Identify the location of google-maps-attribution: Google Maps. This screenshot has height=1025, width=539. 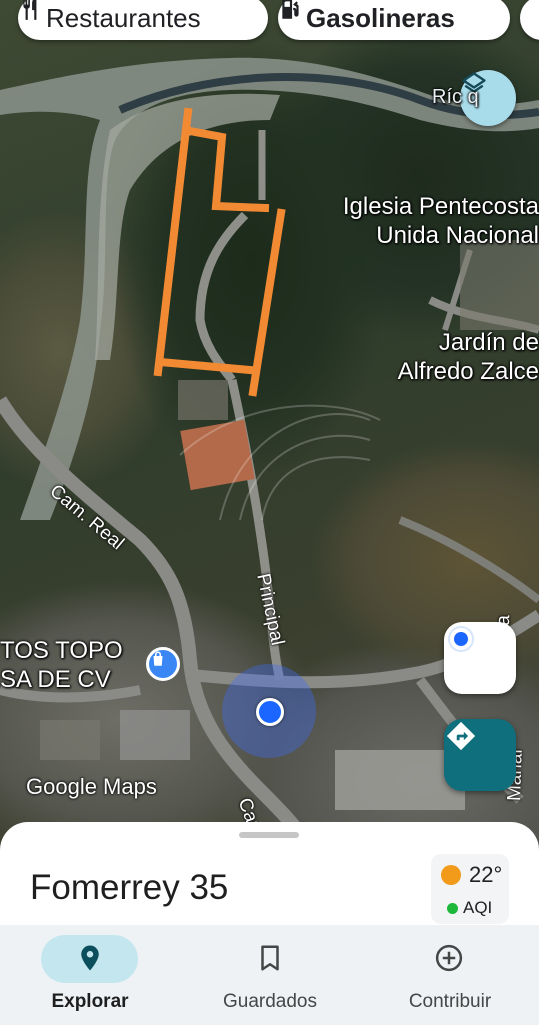
(91, 786).